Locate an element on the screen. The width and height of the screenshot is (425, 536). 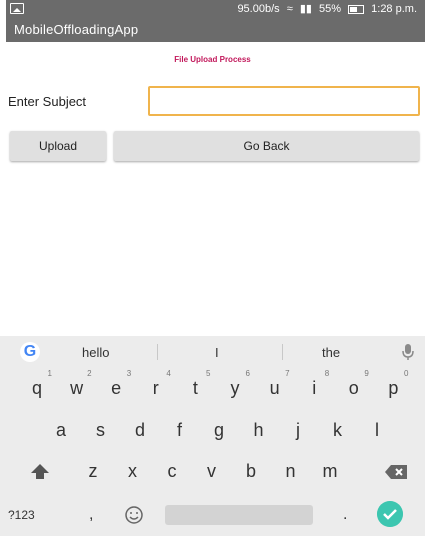
key-v: v is located at coordinates (212, 471).